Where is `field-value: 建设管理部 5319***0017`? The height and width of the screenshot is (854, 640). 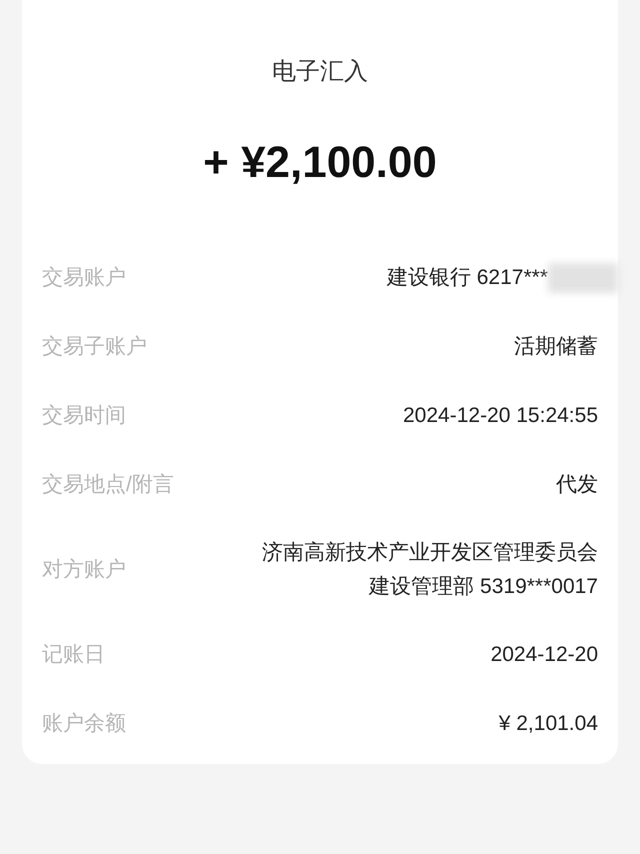
field-value: 建设管理部 5319***0017 is located at coordinates (483, 587).